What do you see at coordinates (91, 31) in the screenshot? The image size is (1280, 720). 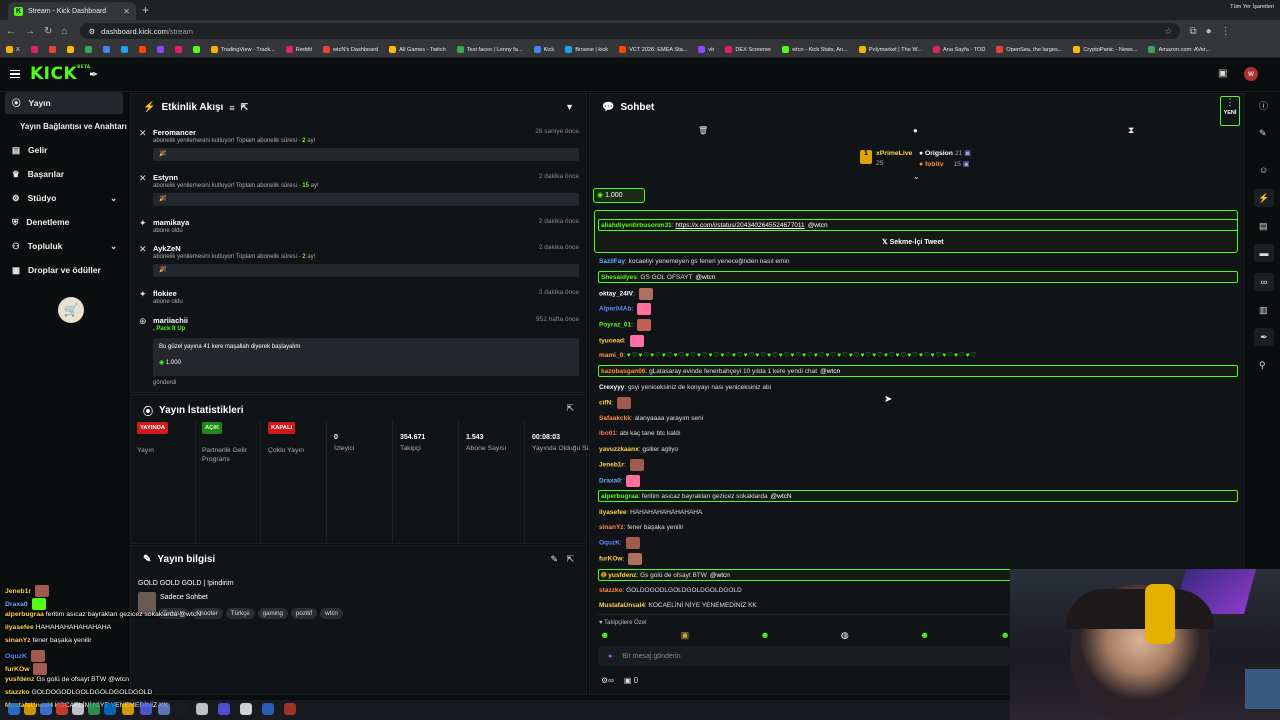 I see `site-info-icon: ⚙` at bounding box center [91, 31].